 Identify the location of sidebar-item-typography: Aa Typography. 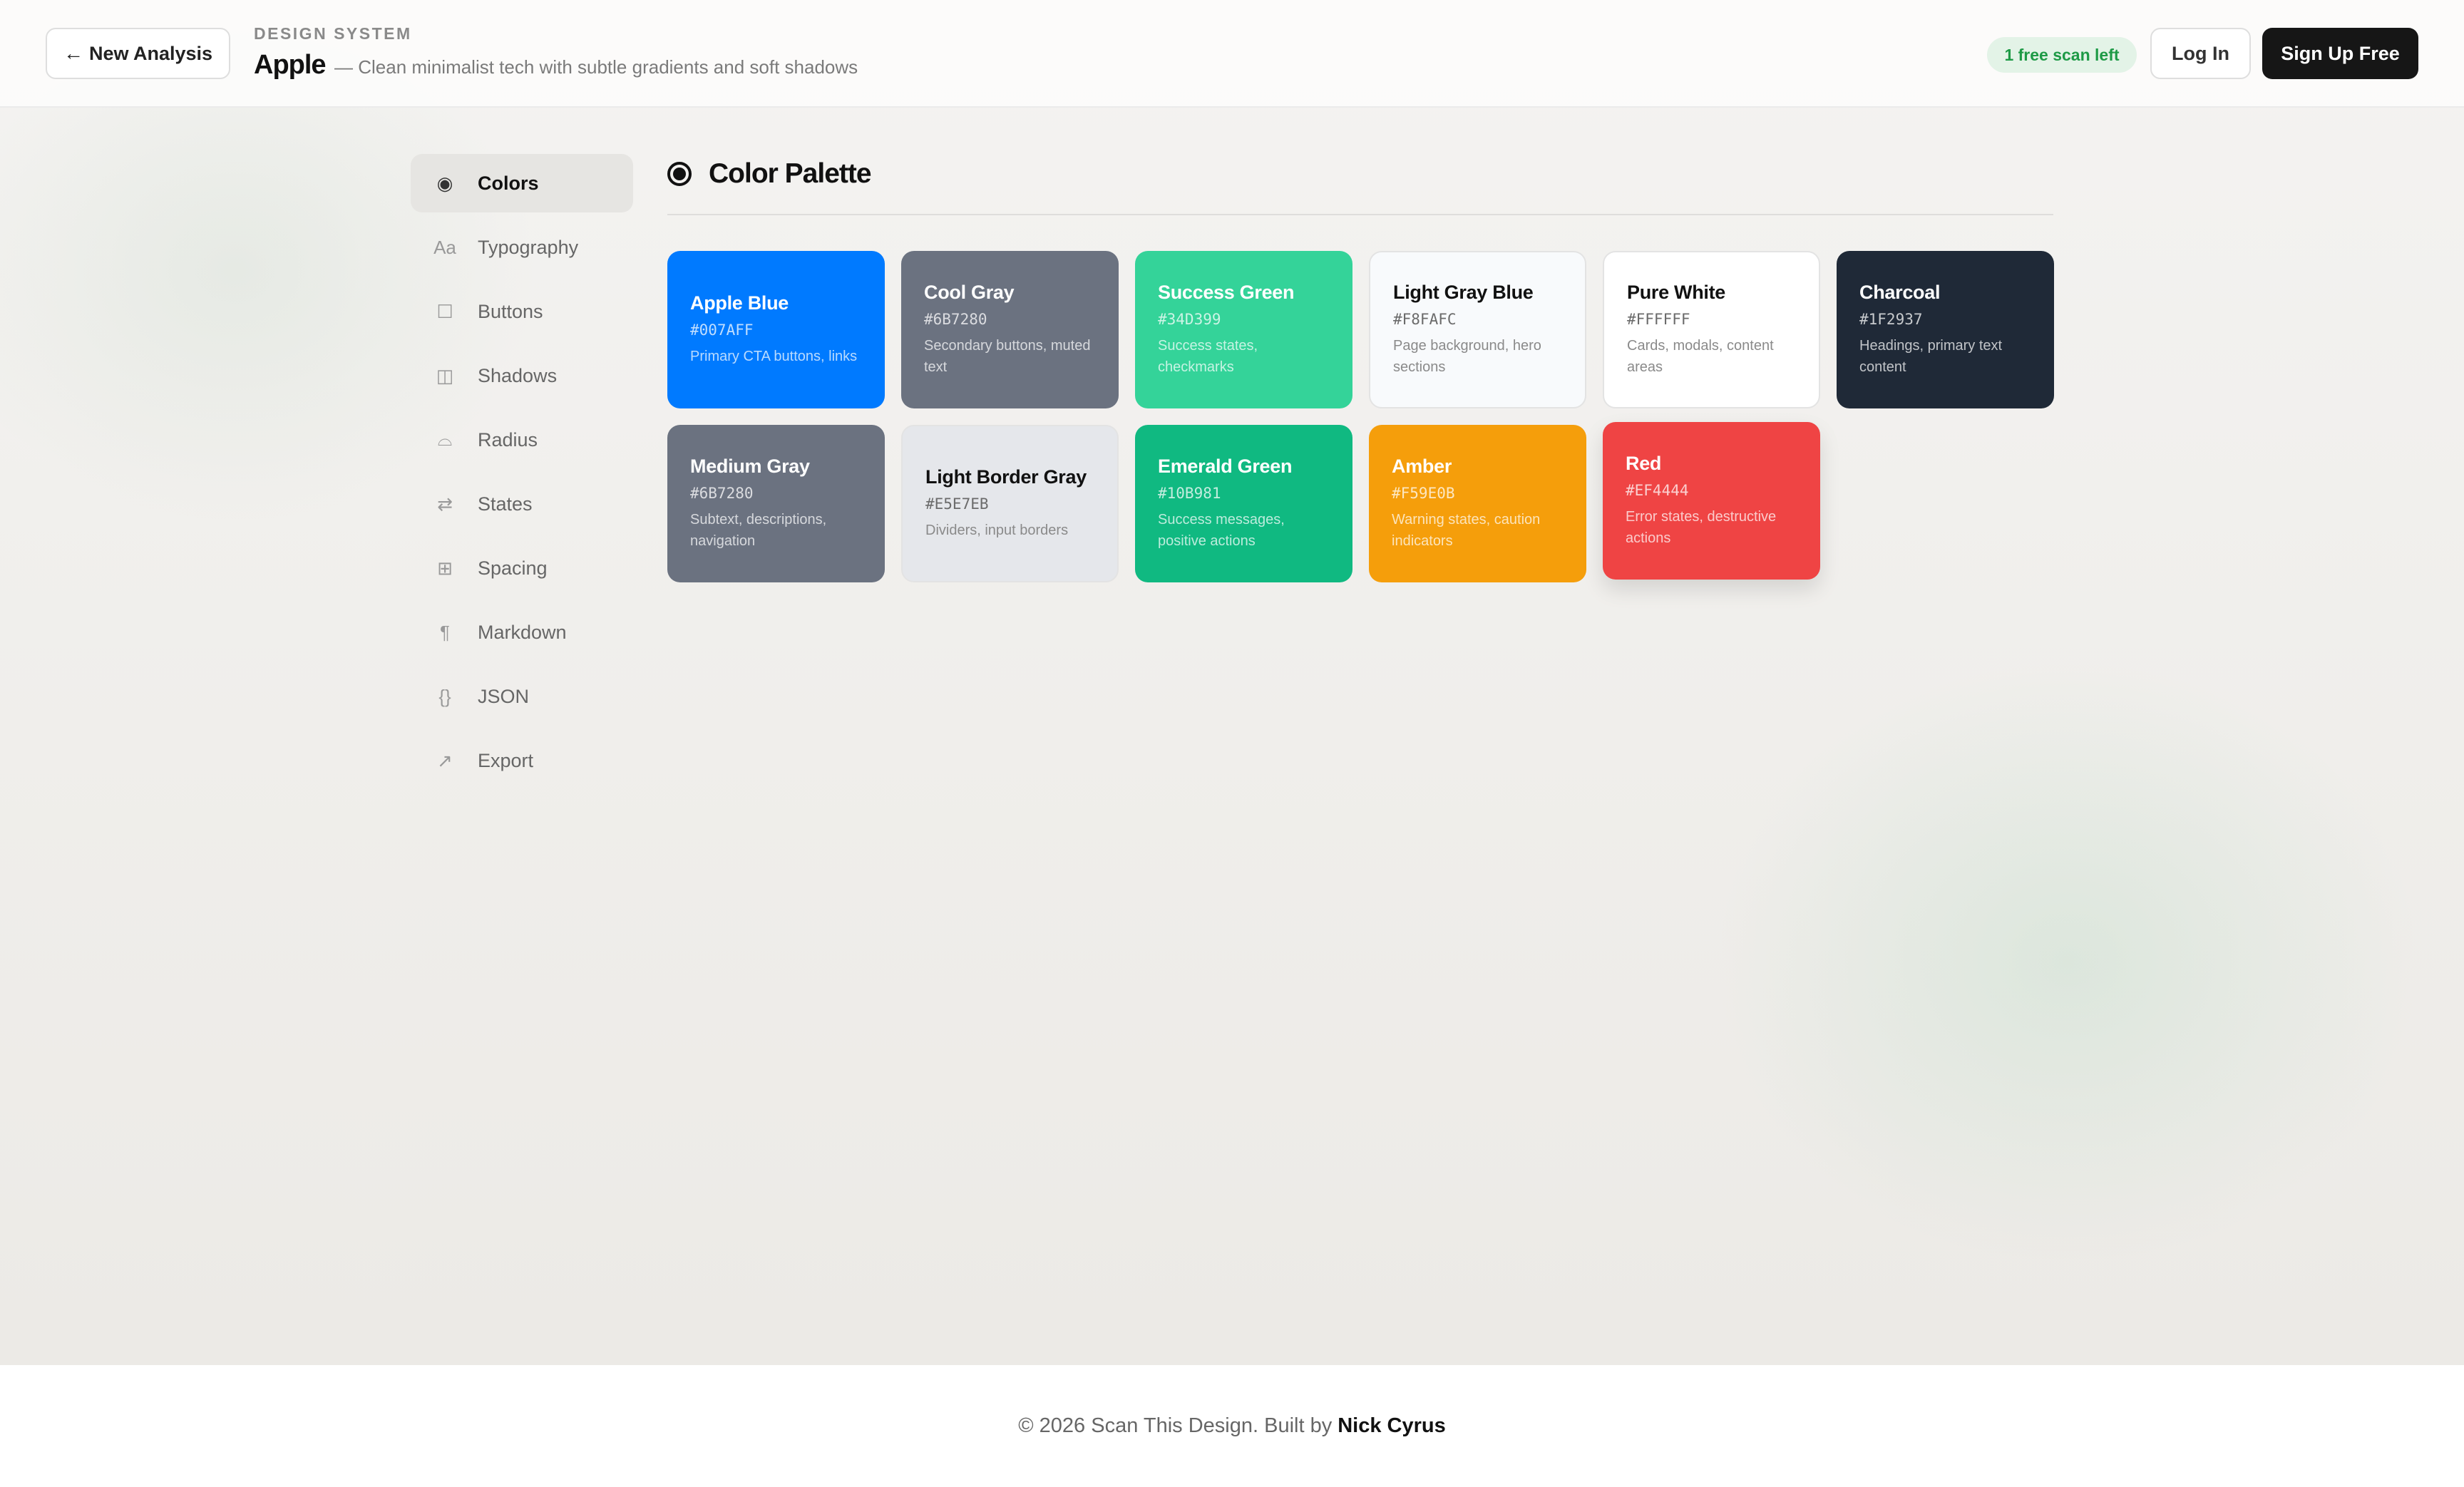
(522, 247).